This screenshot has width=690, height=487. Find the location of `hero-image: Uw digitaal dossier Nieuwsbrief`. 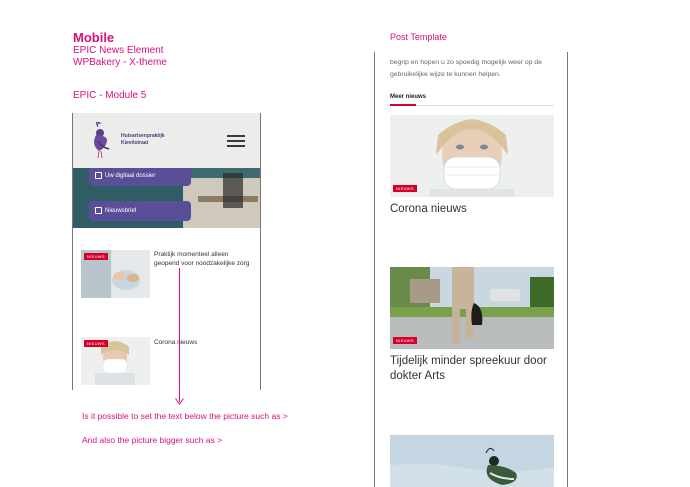

hero-image: Uw digitaal dossier Nieuwsbrief is located at coordinates (166, 198).